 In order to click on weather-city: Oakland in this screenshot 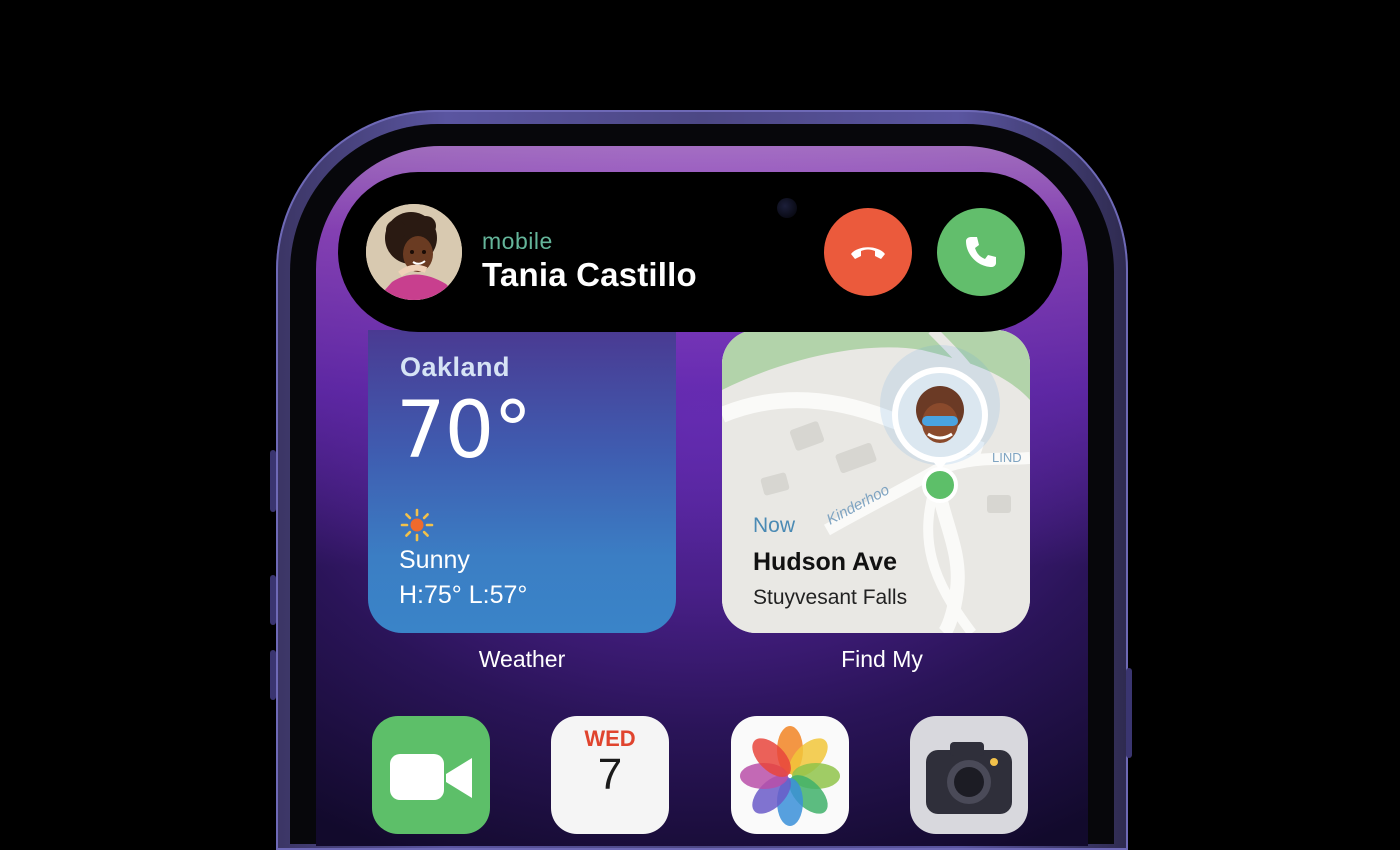, I will do `click(455, 367)`.